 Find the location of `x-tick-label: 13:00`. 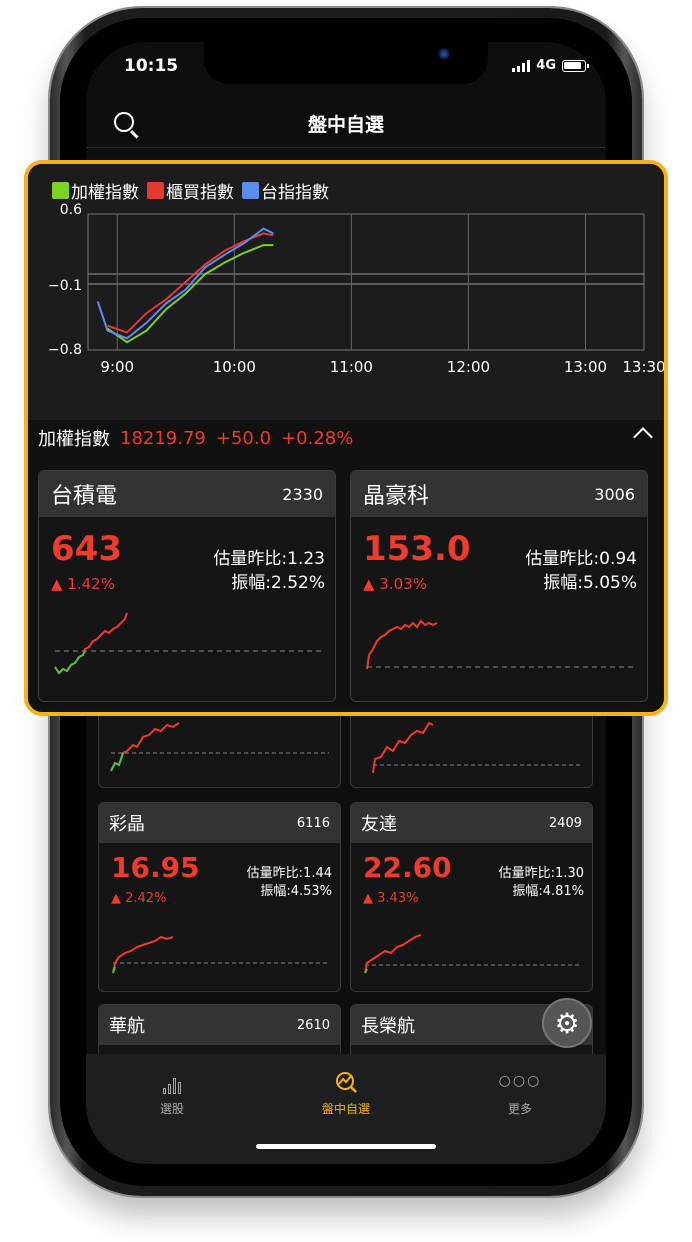

x-tick-label: 13:00 is located at coordinates (585, 367).